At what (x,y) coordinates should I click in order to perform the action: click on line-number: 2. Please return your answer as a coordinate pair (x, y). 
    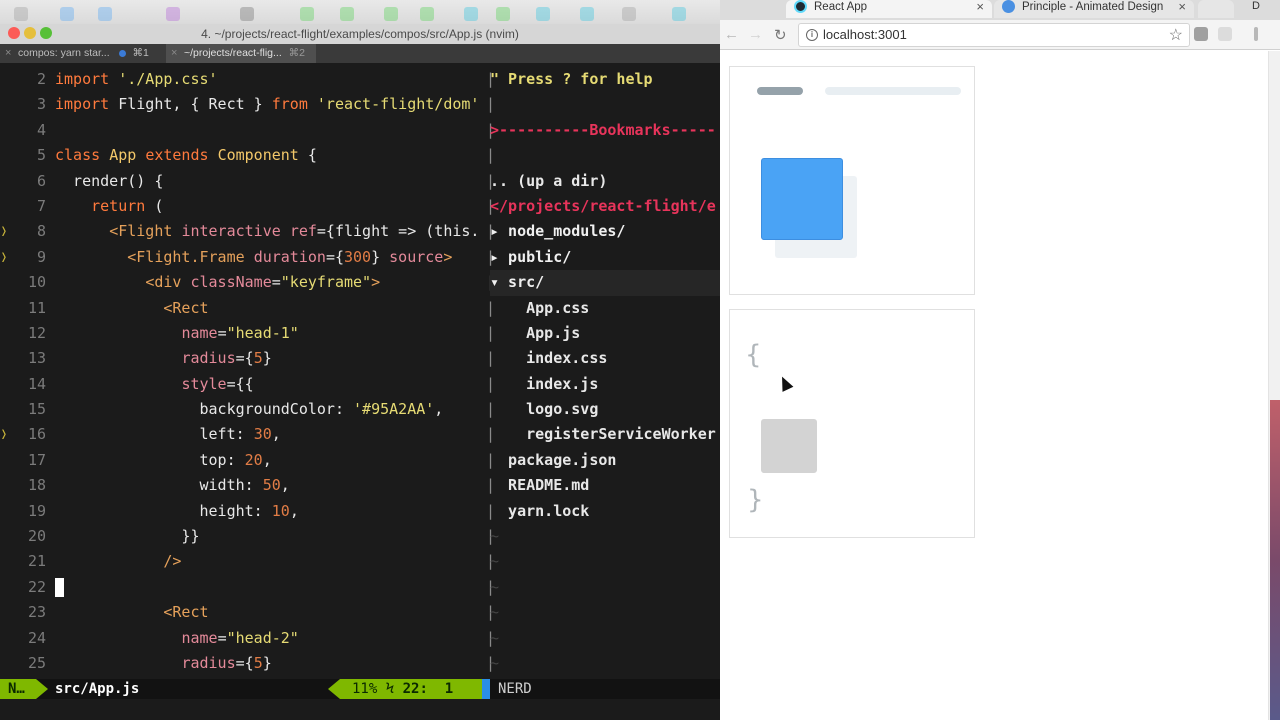
    Looking at the image, I should click on (41, 79).